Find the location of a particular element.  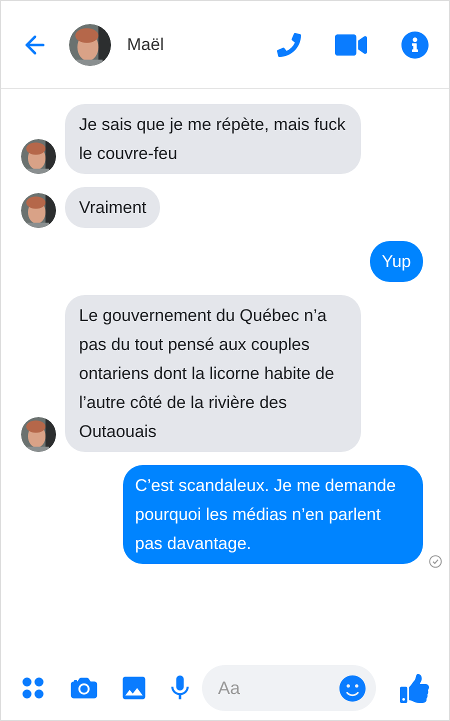

sent-check-icon is located at coordinates (435, 561).